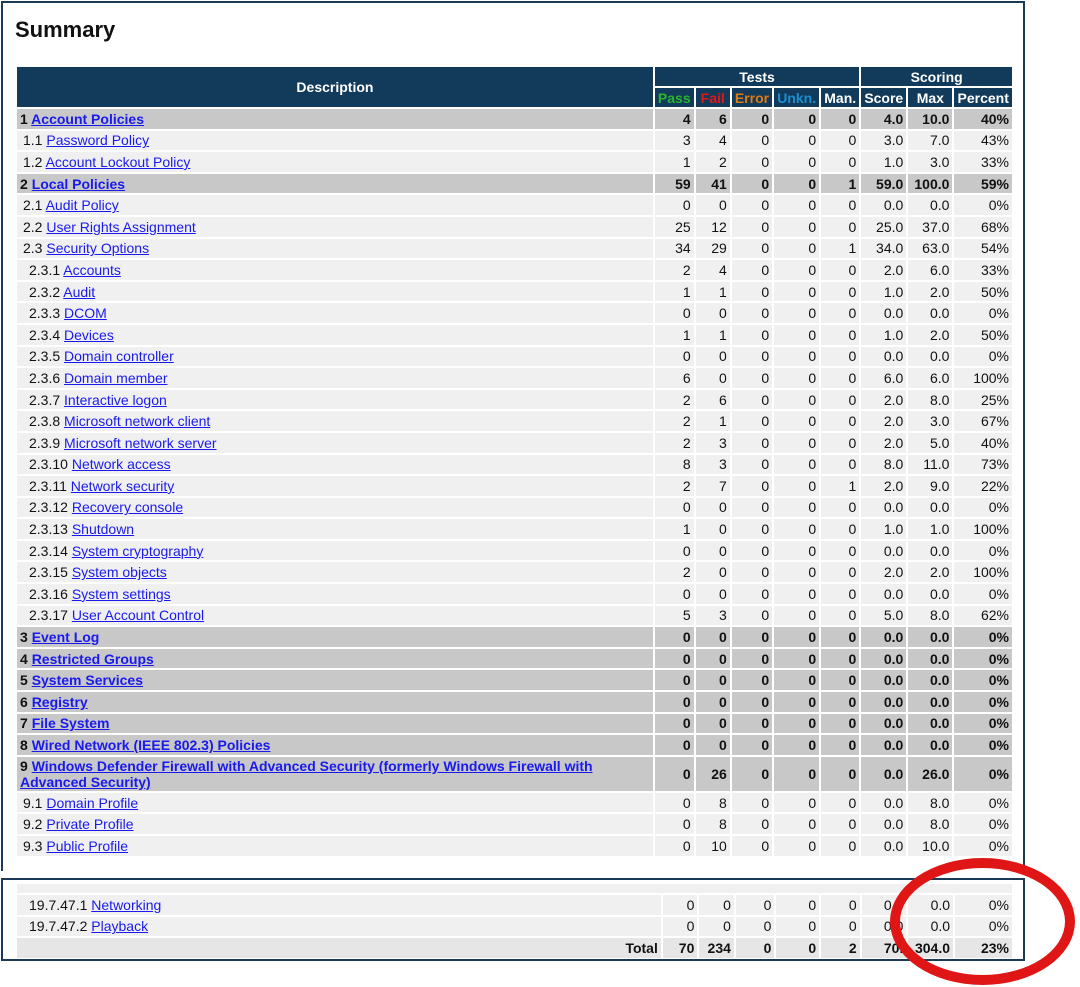 This screenshot has width=1080, height=987. Describe the element at coordinates (930, 442) in the screenshot. I see `max-value: 5.0` at that location.